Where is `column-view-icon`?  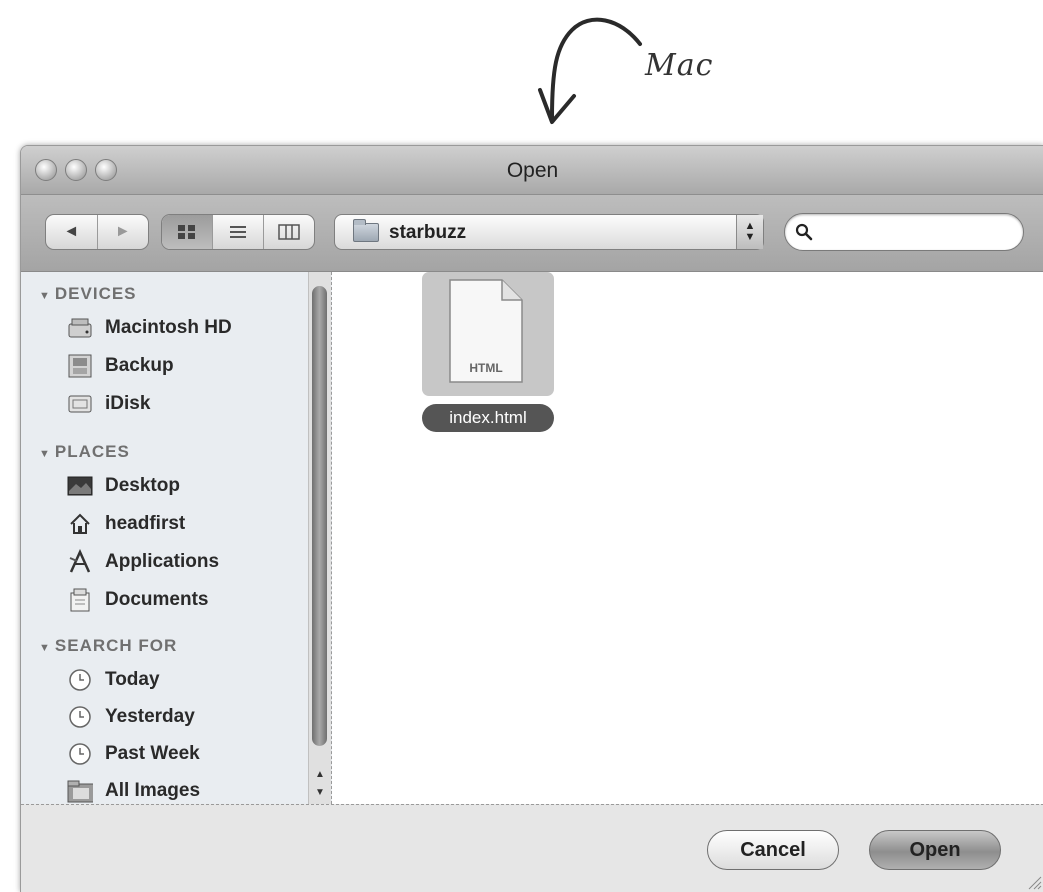 column-view-icon is located at coordinates (289, 232).